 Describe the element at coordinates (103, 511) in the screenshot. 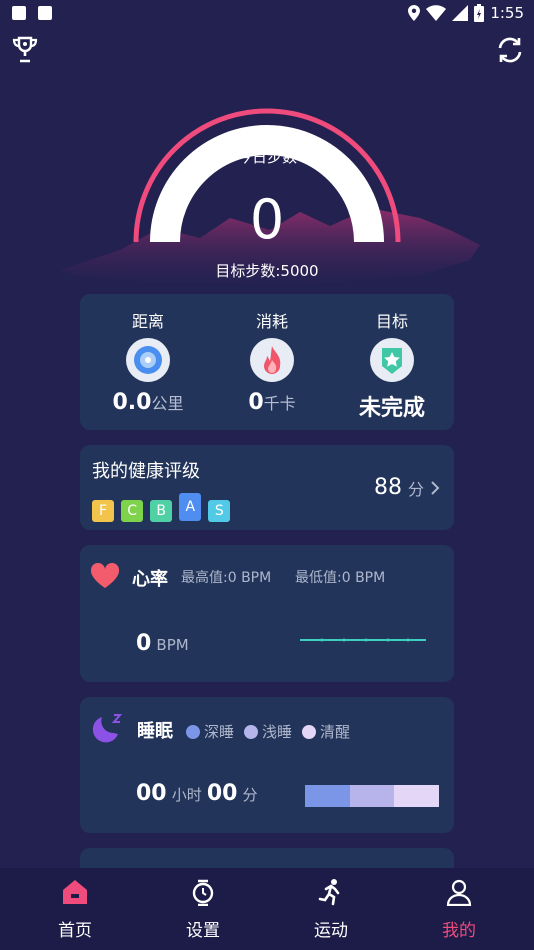

I see `grade-badge: F` at that location.